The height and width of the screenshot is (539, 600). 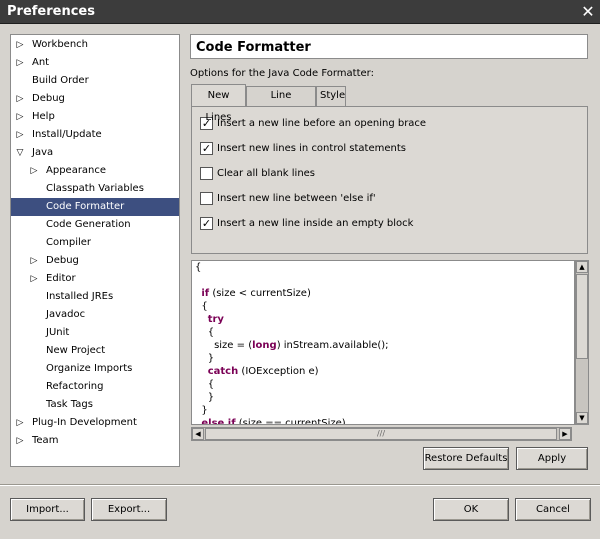 What do you see at coordinates (253, 293) in the screenshot?
I see `code-line: if (size < currentSize)` at bounding box center [253, 293].